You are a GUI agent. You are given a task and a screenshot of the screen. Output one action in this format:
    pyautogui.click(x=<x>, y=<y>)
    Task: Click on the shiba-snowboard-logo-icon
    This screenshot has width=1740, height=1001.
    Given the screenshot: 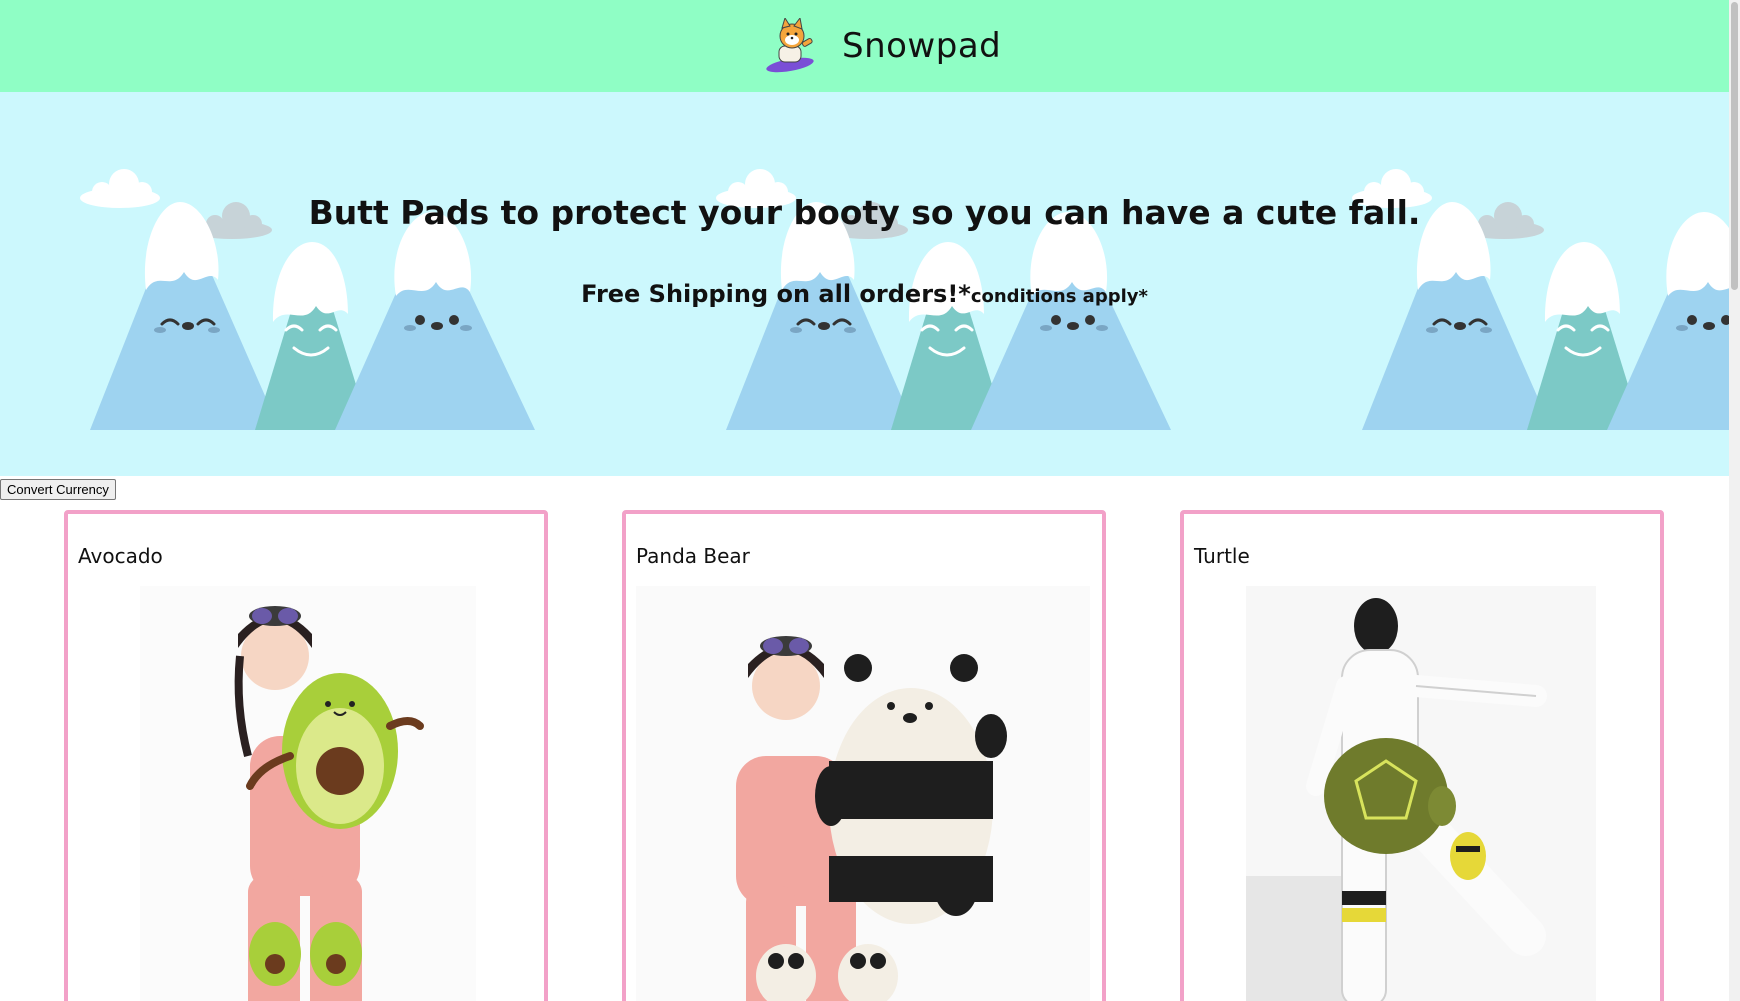 What is the action you would take?
    pyautogui.click(x=790, y=45)
    